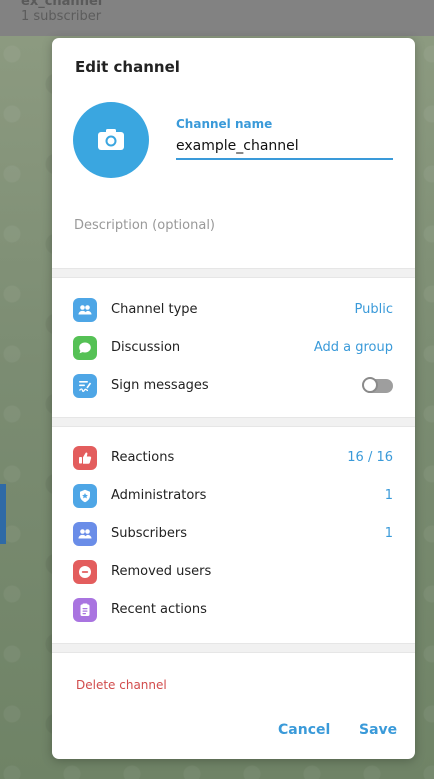 Image resolution: width=434 pixels, height=779 pixels. What do you see at coordinates (159, 495) in the screenshot?
I see `administrators-label: Administrators` at bounding box center [159, 495].